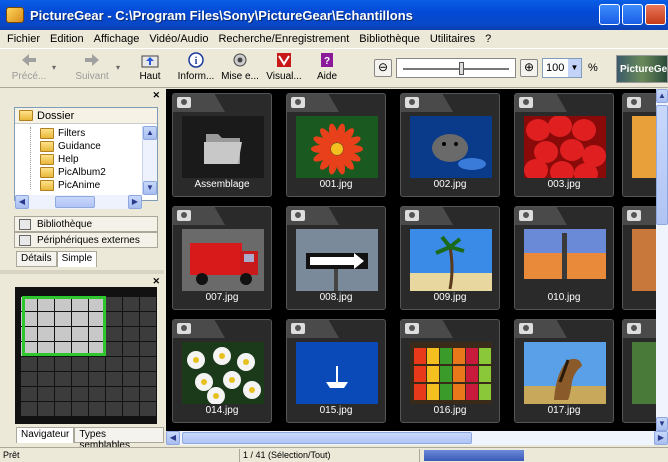  What do you see at coordinates (222, 145) in the screenshot?
I see `folder-thumbnail: Assemblage` at bounding box center [222, 145].